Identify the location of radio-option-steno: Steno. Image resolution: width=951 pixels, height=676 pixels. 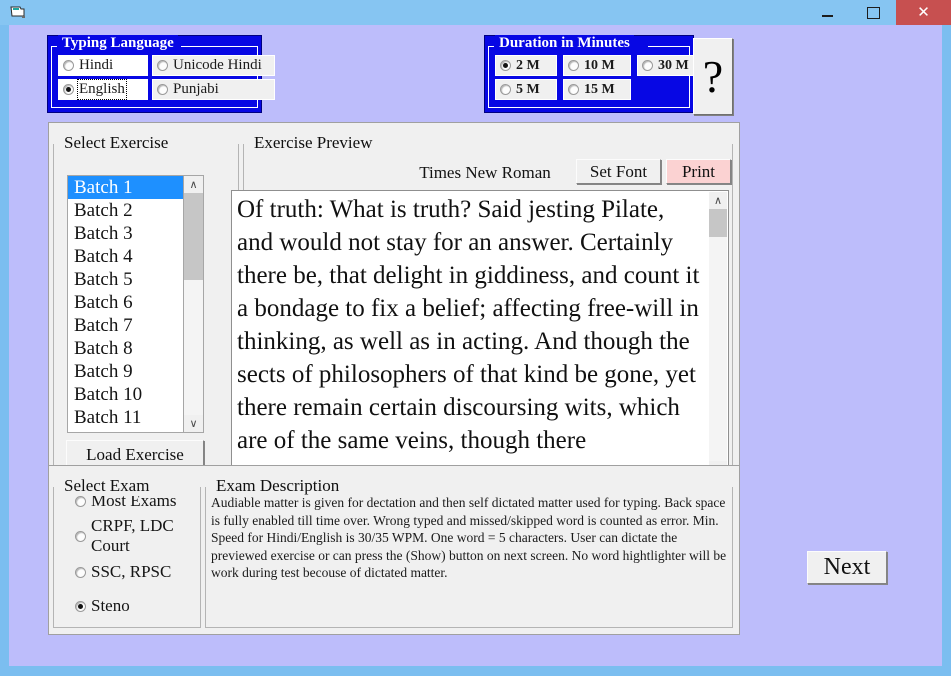
(136, 606).